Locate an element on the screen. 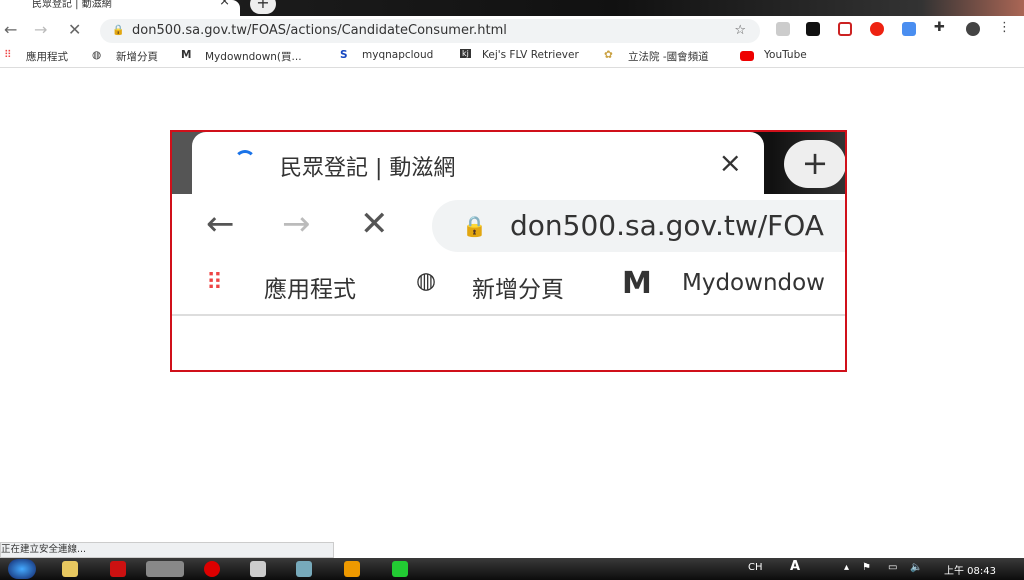 This screenshot has width=1024, height=580. extension-icon is located at coordinates (813, 29).